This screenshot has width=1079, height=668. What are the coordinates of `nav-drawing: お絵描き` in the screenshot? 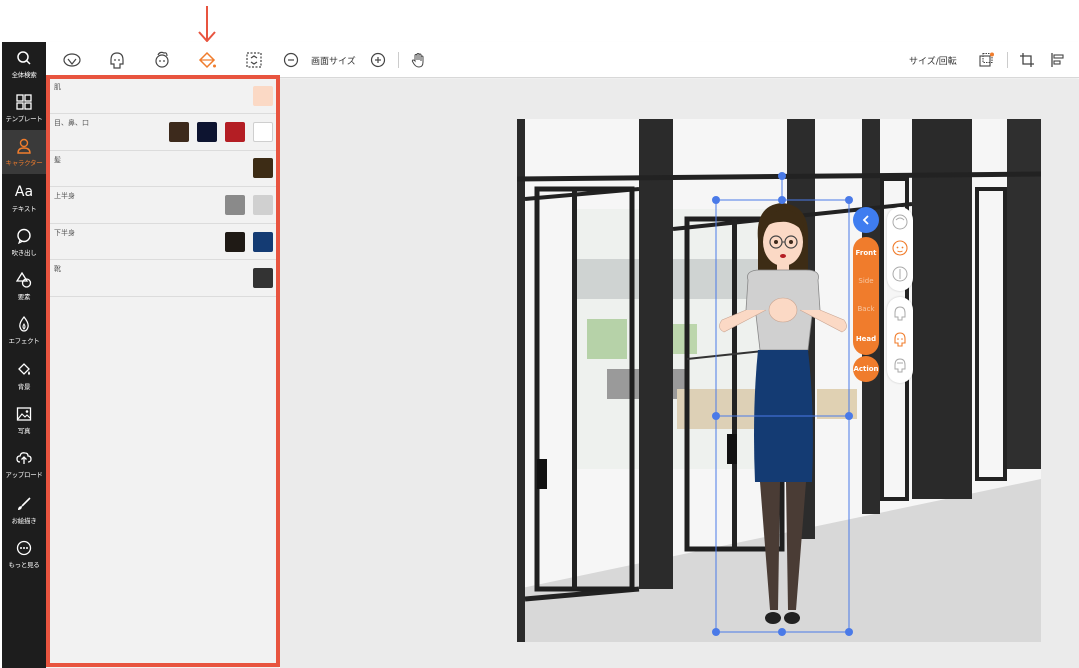 It's located at (24, 510).